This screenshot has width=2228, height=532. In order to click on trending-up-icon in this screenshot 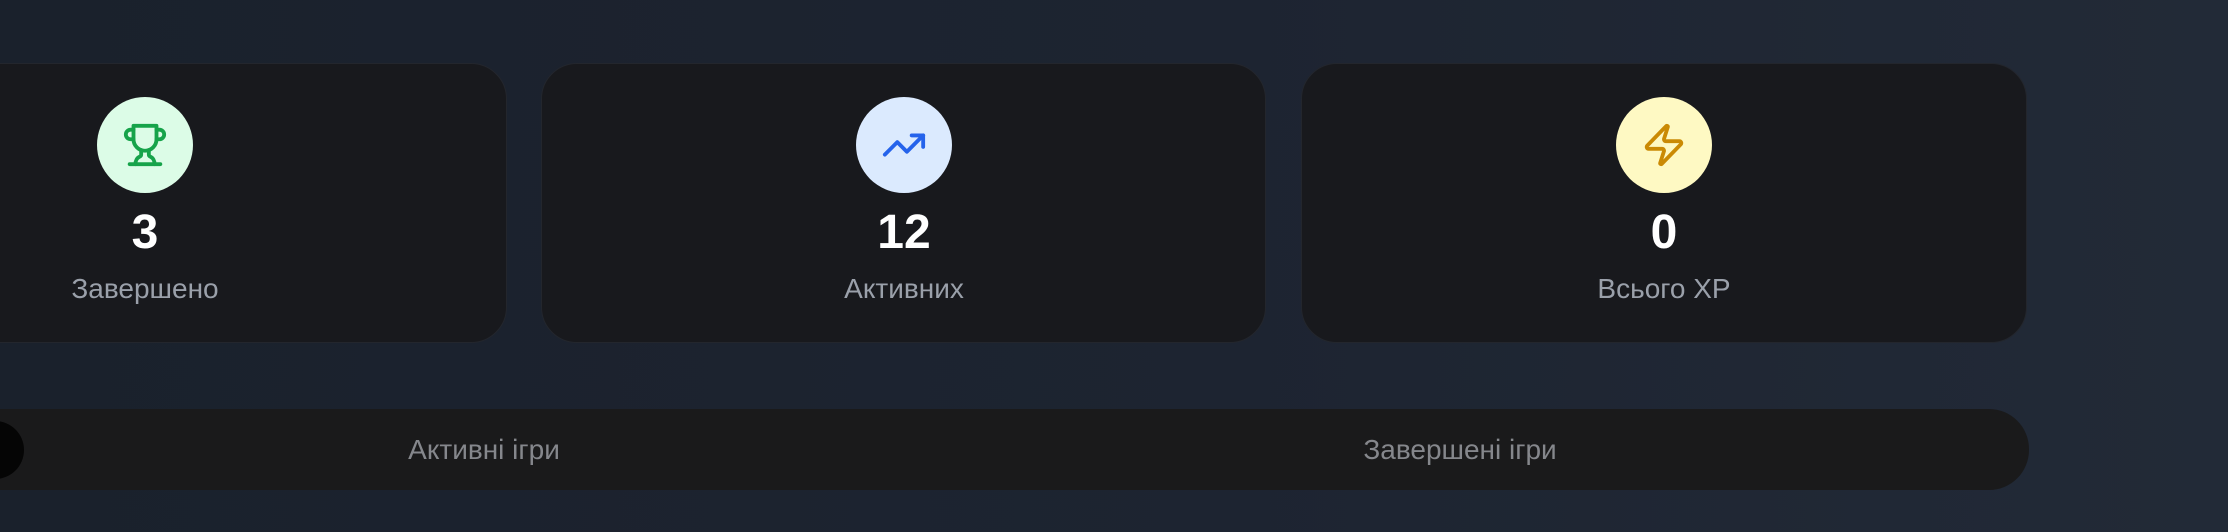, I will do `click(904, 145)`.